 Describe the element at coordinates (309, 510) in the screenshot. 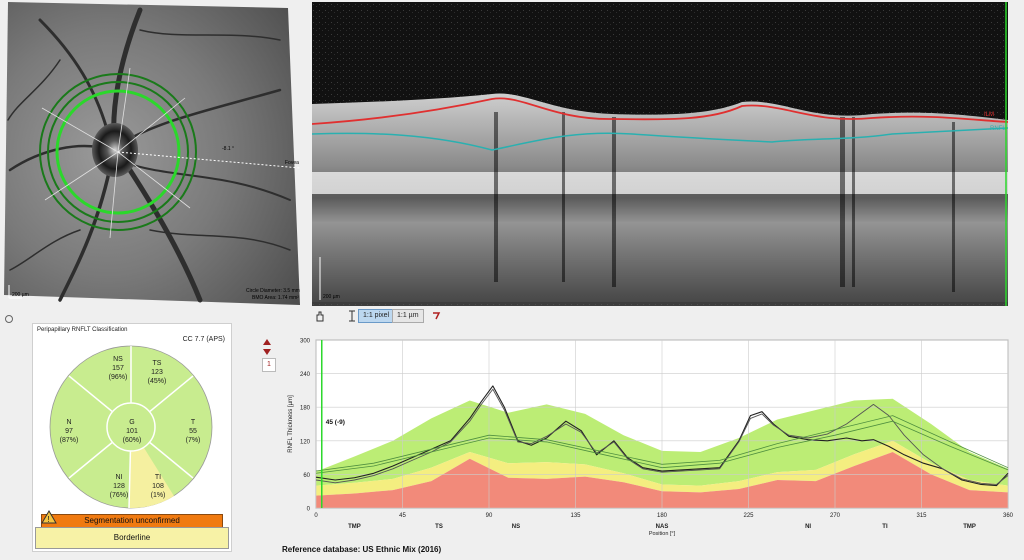

I see `y-tick-label: 0` at that location.